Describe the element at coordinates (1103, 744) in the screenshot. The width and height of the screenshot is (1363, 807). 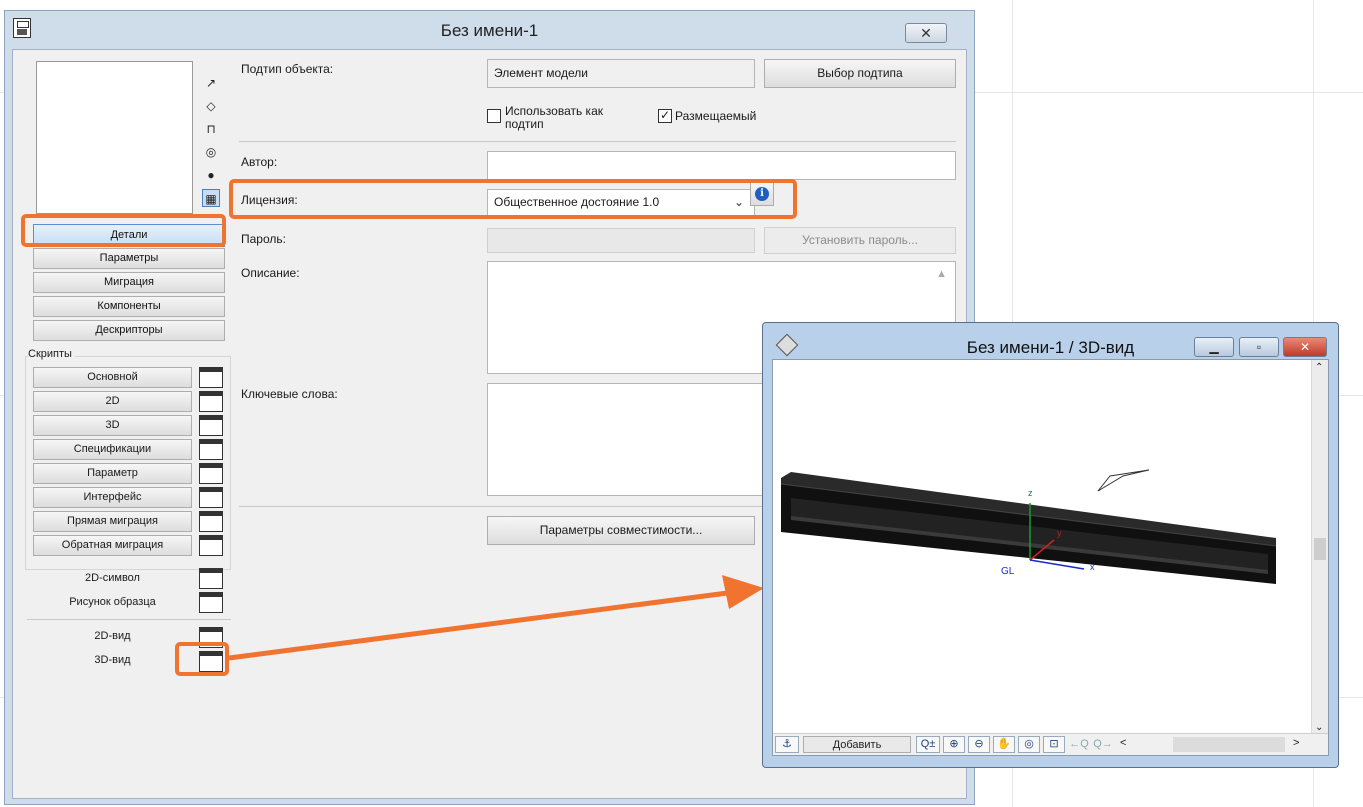
I see `zoom-next-icon: Q→` at that location.